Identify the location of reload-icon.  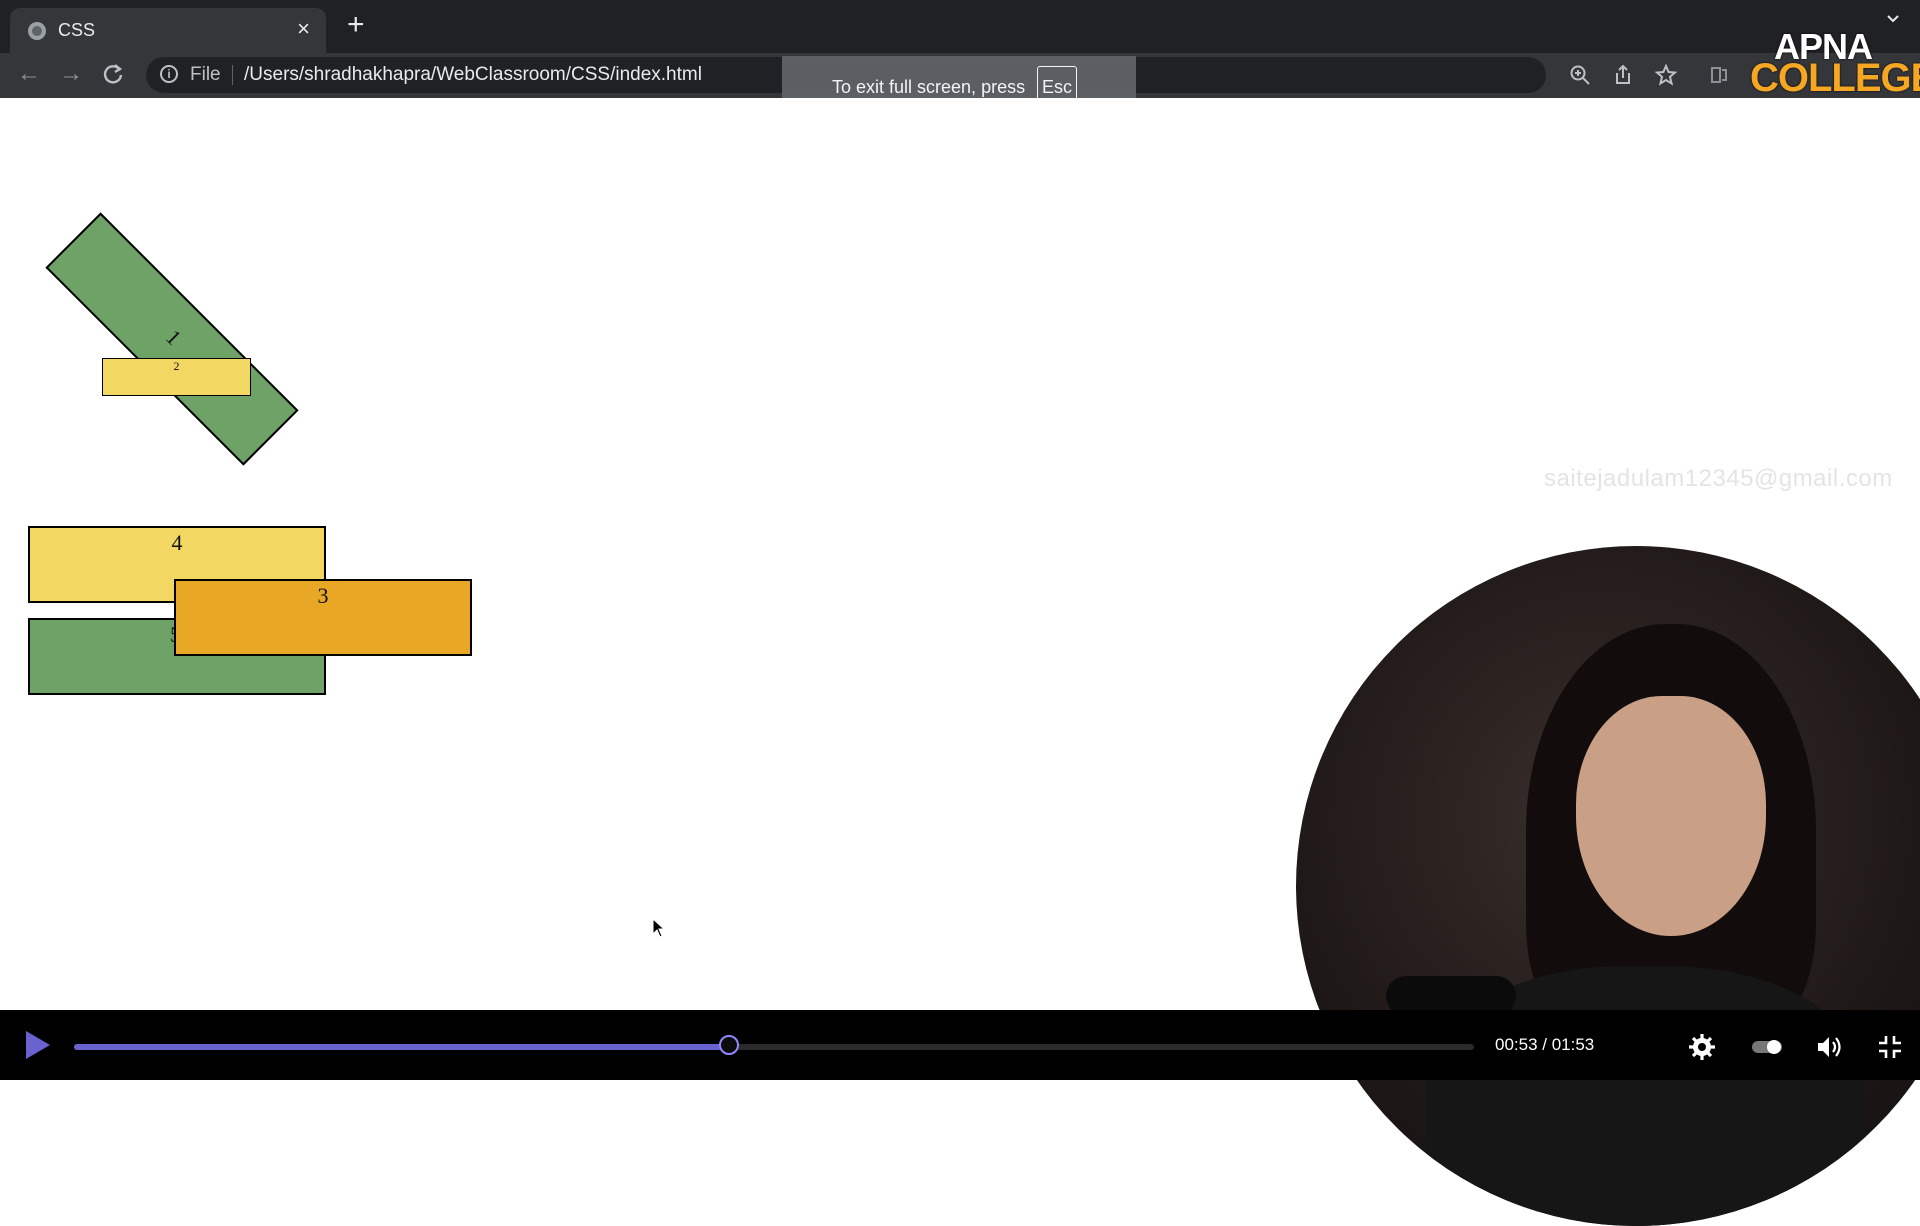
(113, 74).